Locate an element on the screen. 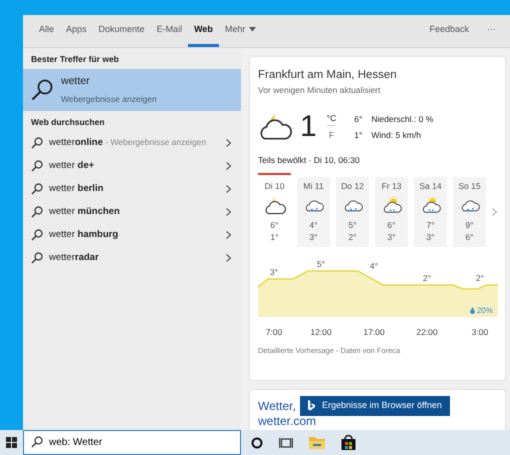 This screenshot has height=455, width=510. tab: E-Mail is located at coordinates (169, 31).